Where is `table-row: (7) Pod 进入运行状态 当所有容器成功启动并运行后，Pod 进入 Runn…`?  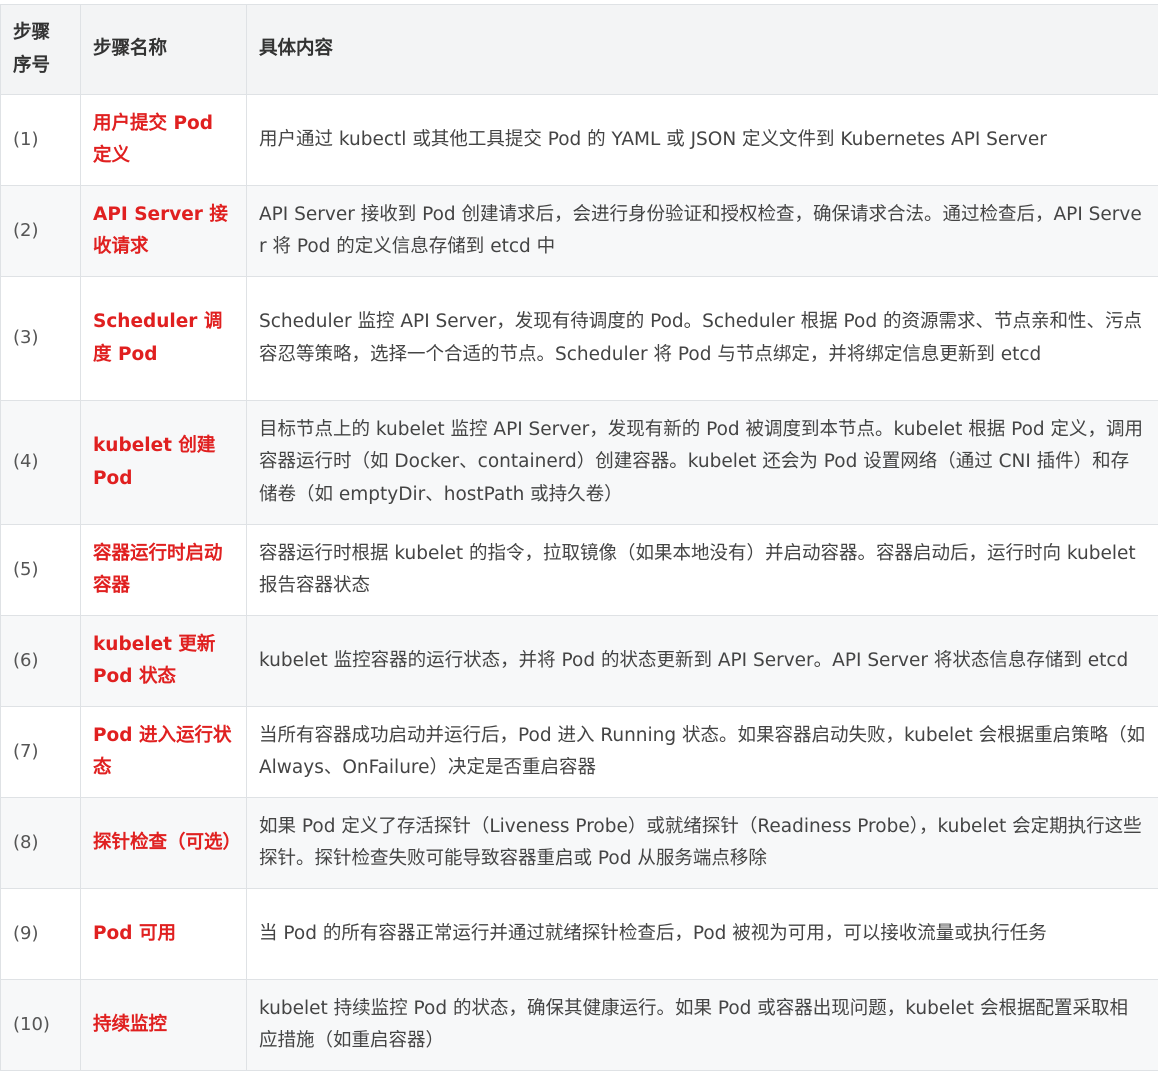
table-row: (7) Pod 进入运行状态 当所有容器成功启动并运行后，Pod 进入 Runn… is located at coordinates (579, 752).